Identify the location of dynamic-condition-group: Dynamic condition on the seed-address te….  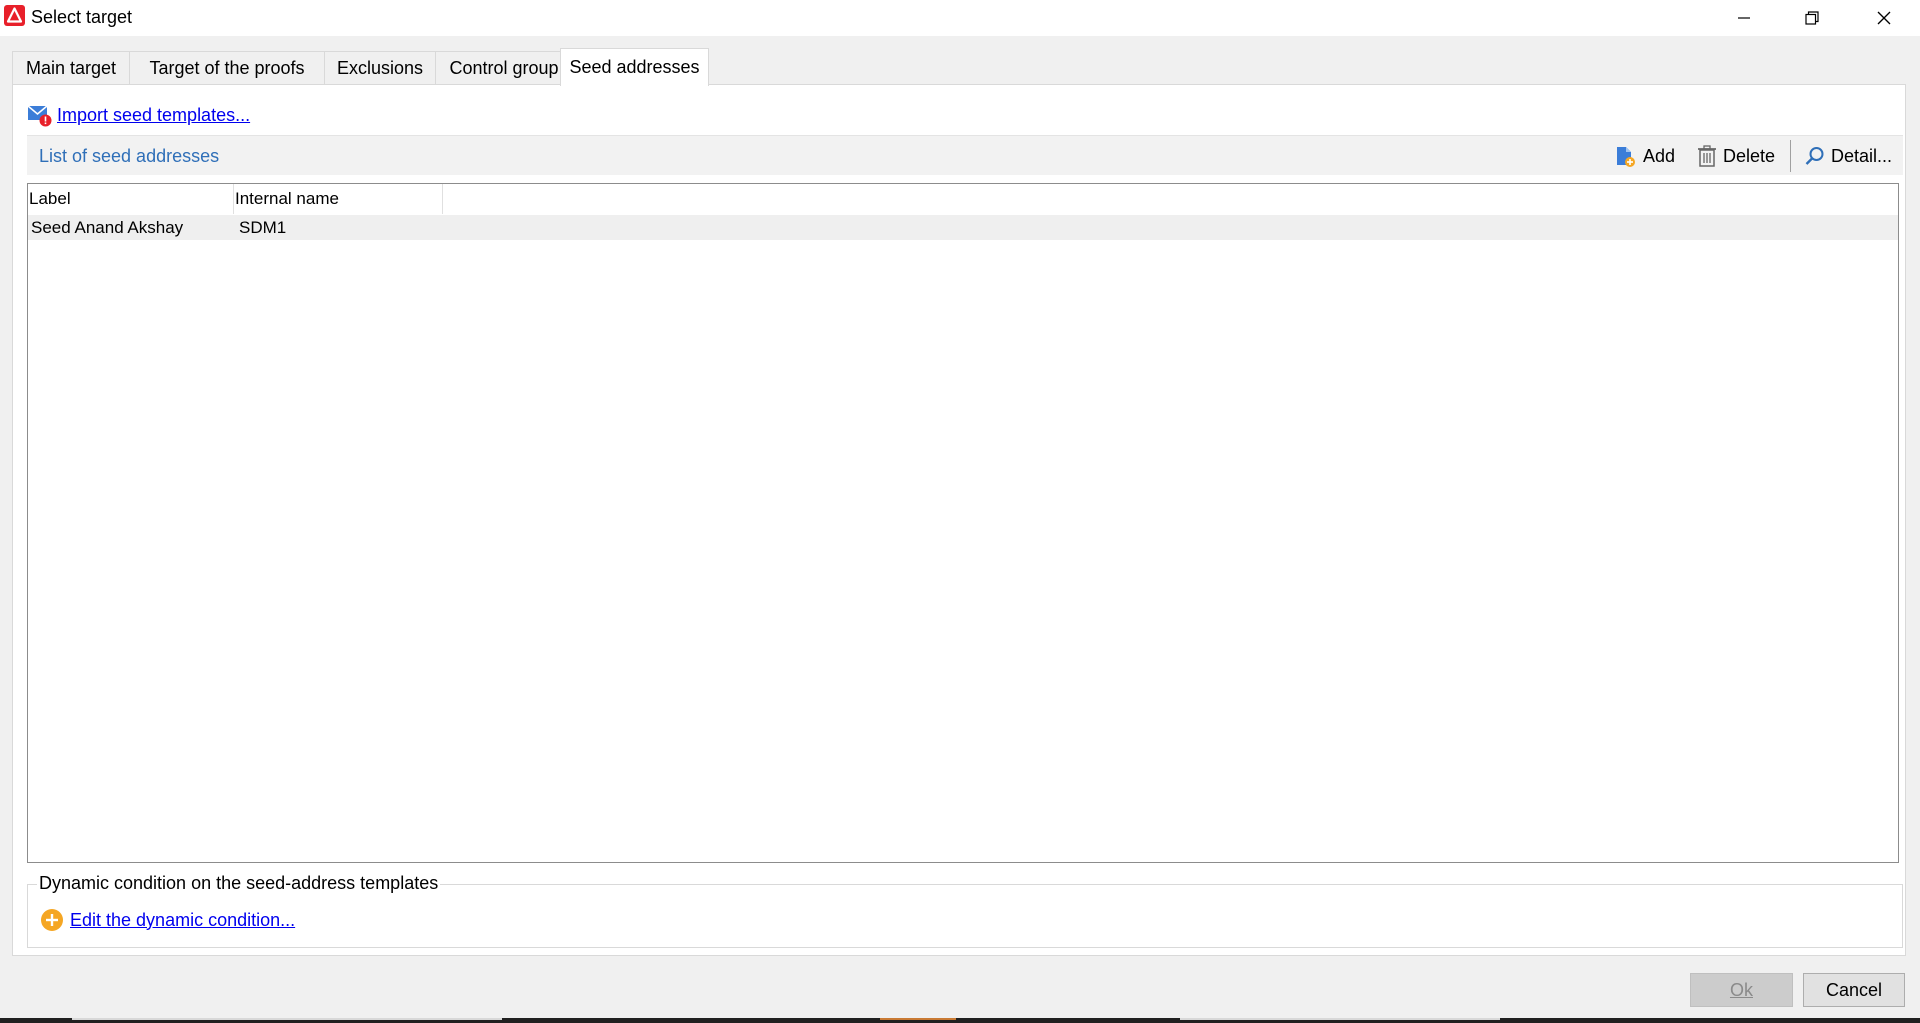
(965, 910).